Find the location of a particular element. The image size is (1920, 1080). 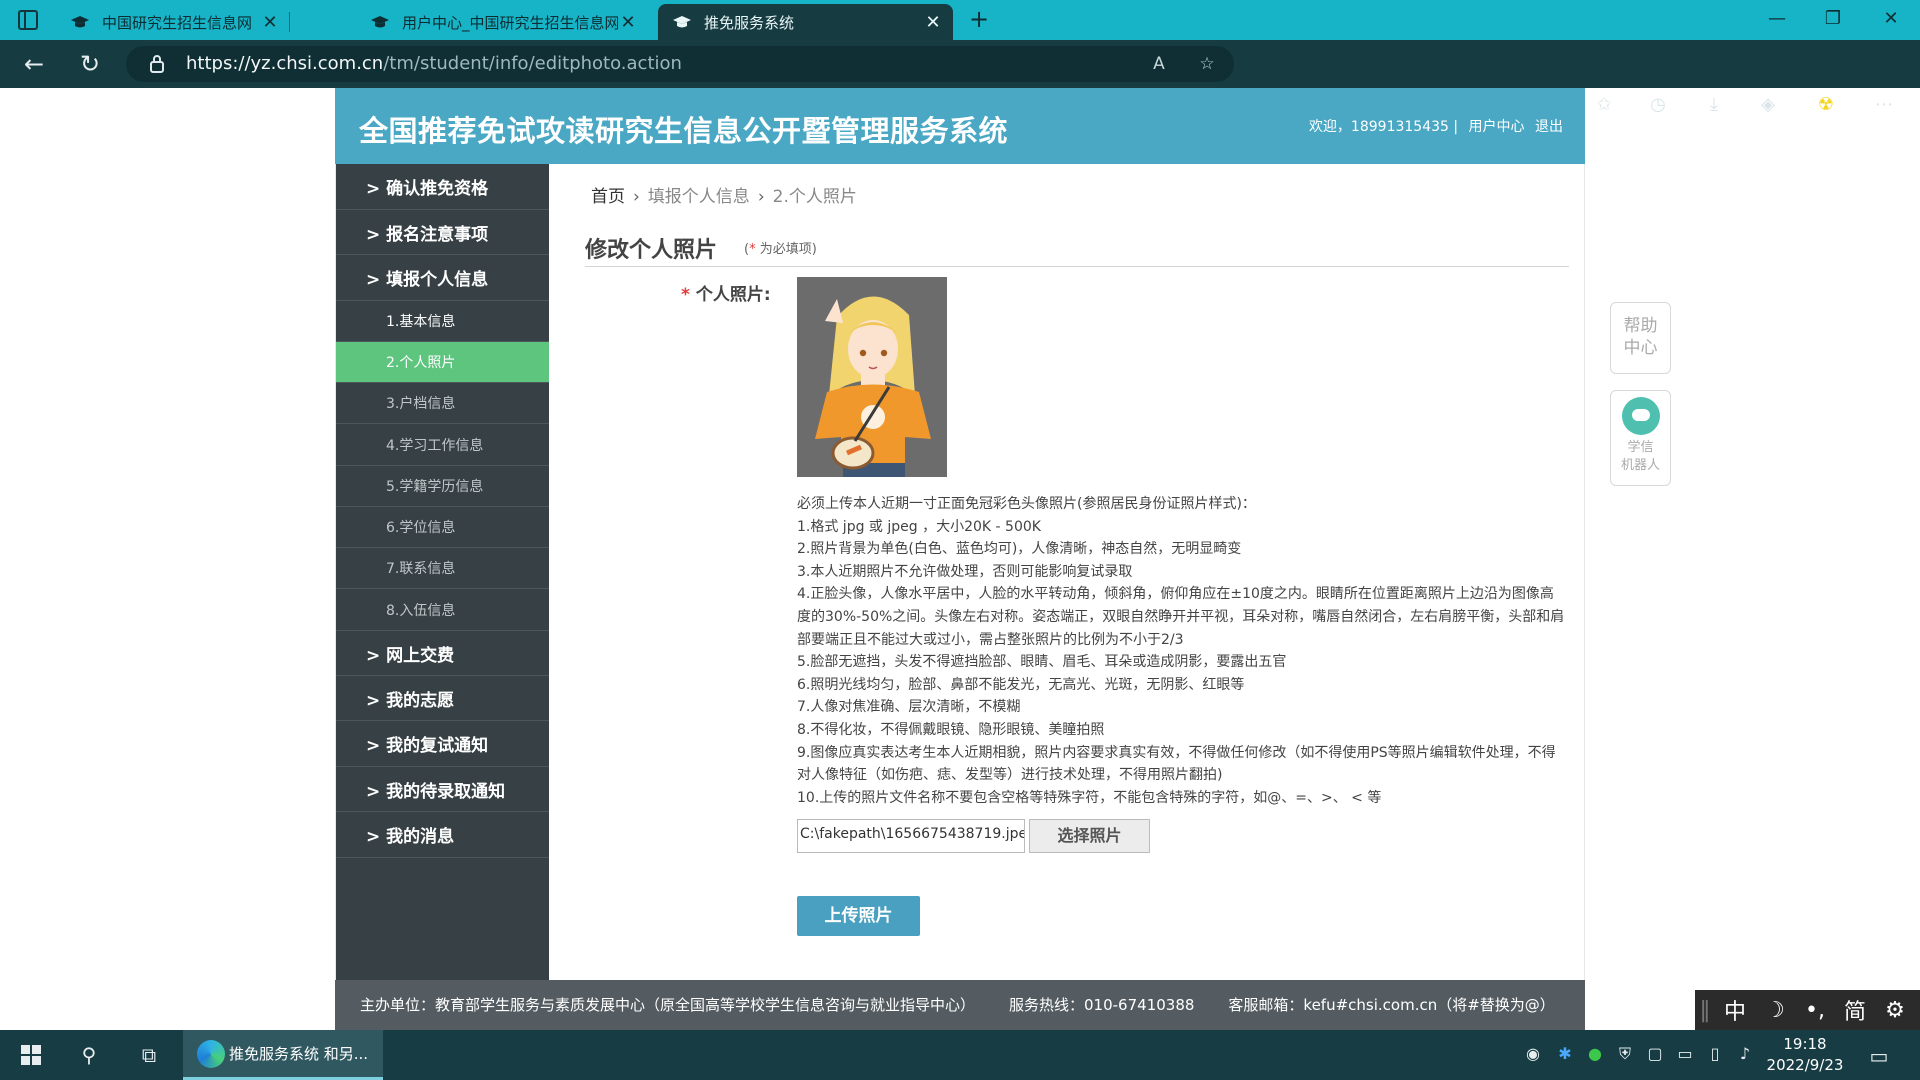

sidebar-item-confirm-eligibility: > 确认推免资格 is located at coordinates (442, 187).